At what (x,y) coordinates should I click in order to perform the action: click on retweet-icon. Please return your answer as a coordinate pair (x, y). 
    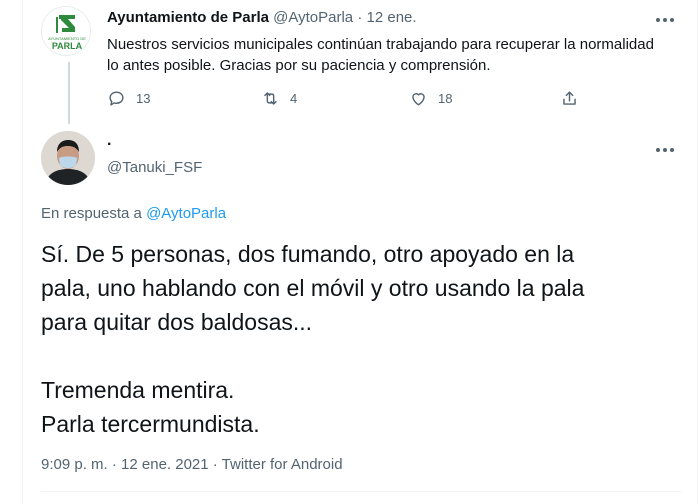
    Looking at the image, I should click on (270, 98).